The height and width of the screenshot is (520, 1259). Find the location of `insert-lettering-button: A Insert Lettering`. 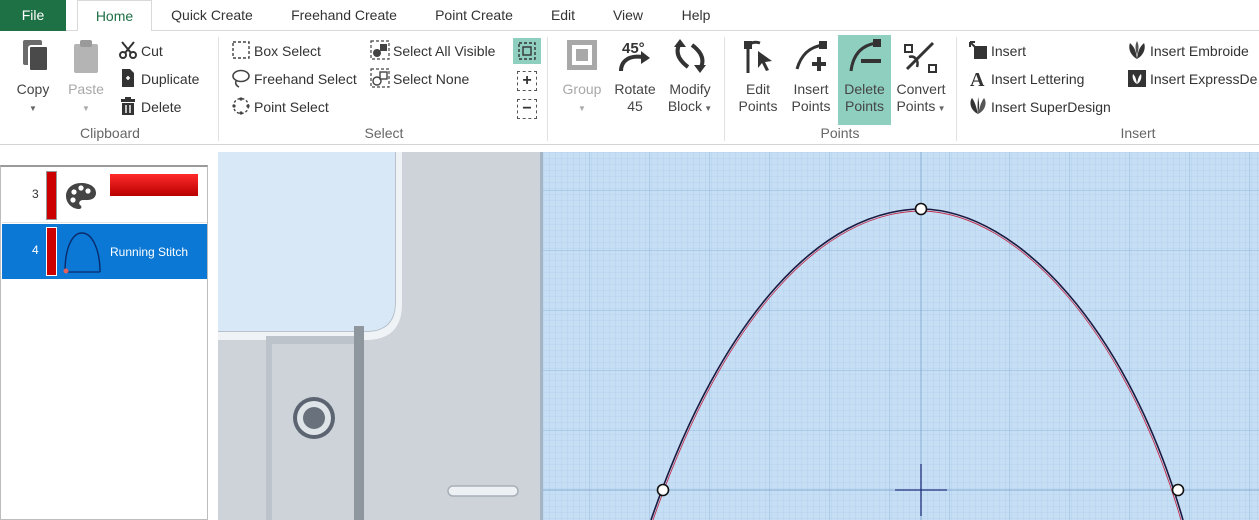

insert-lettering-button: A Insert Lettering is located at coordinates (1026, 79).